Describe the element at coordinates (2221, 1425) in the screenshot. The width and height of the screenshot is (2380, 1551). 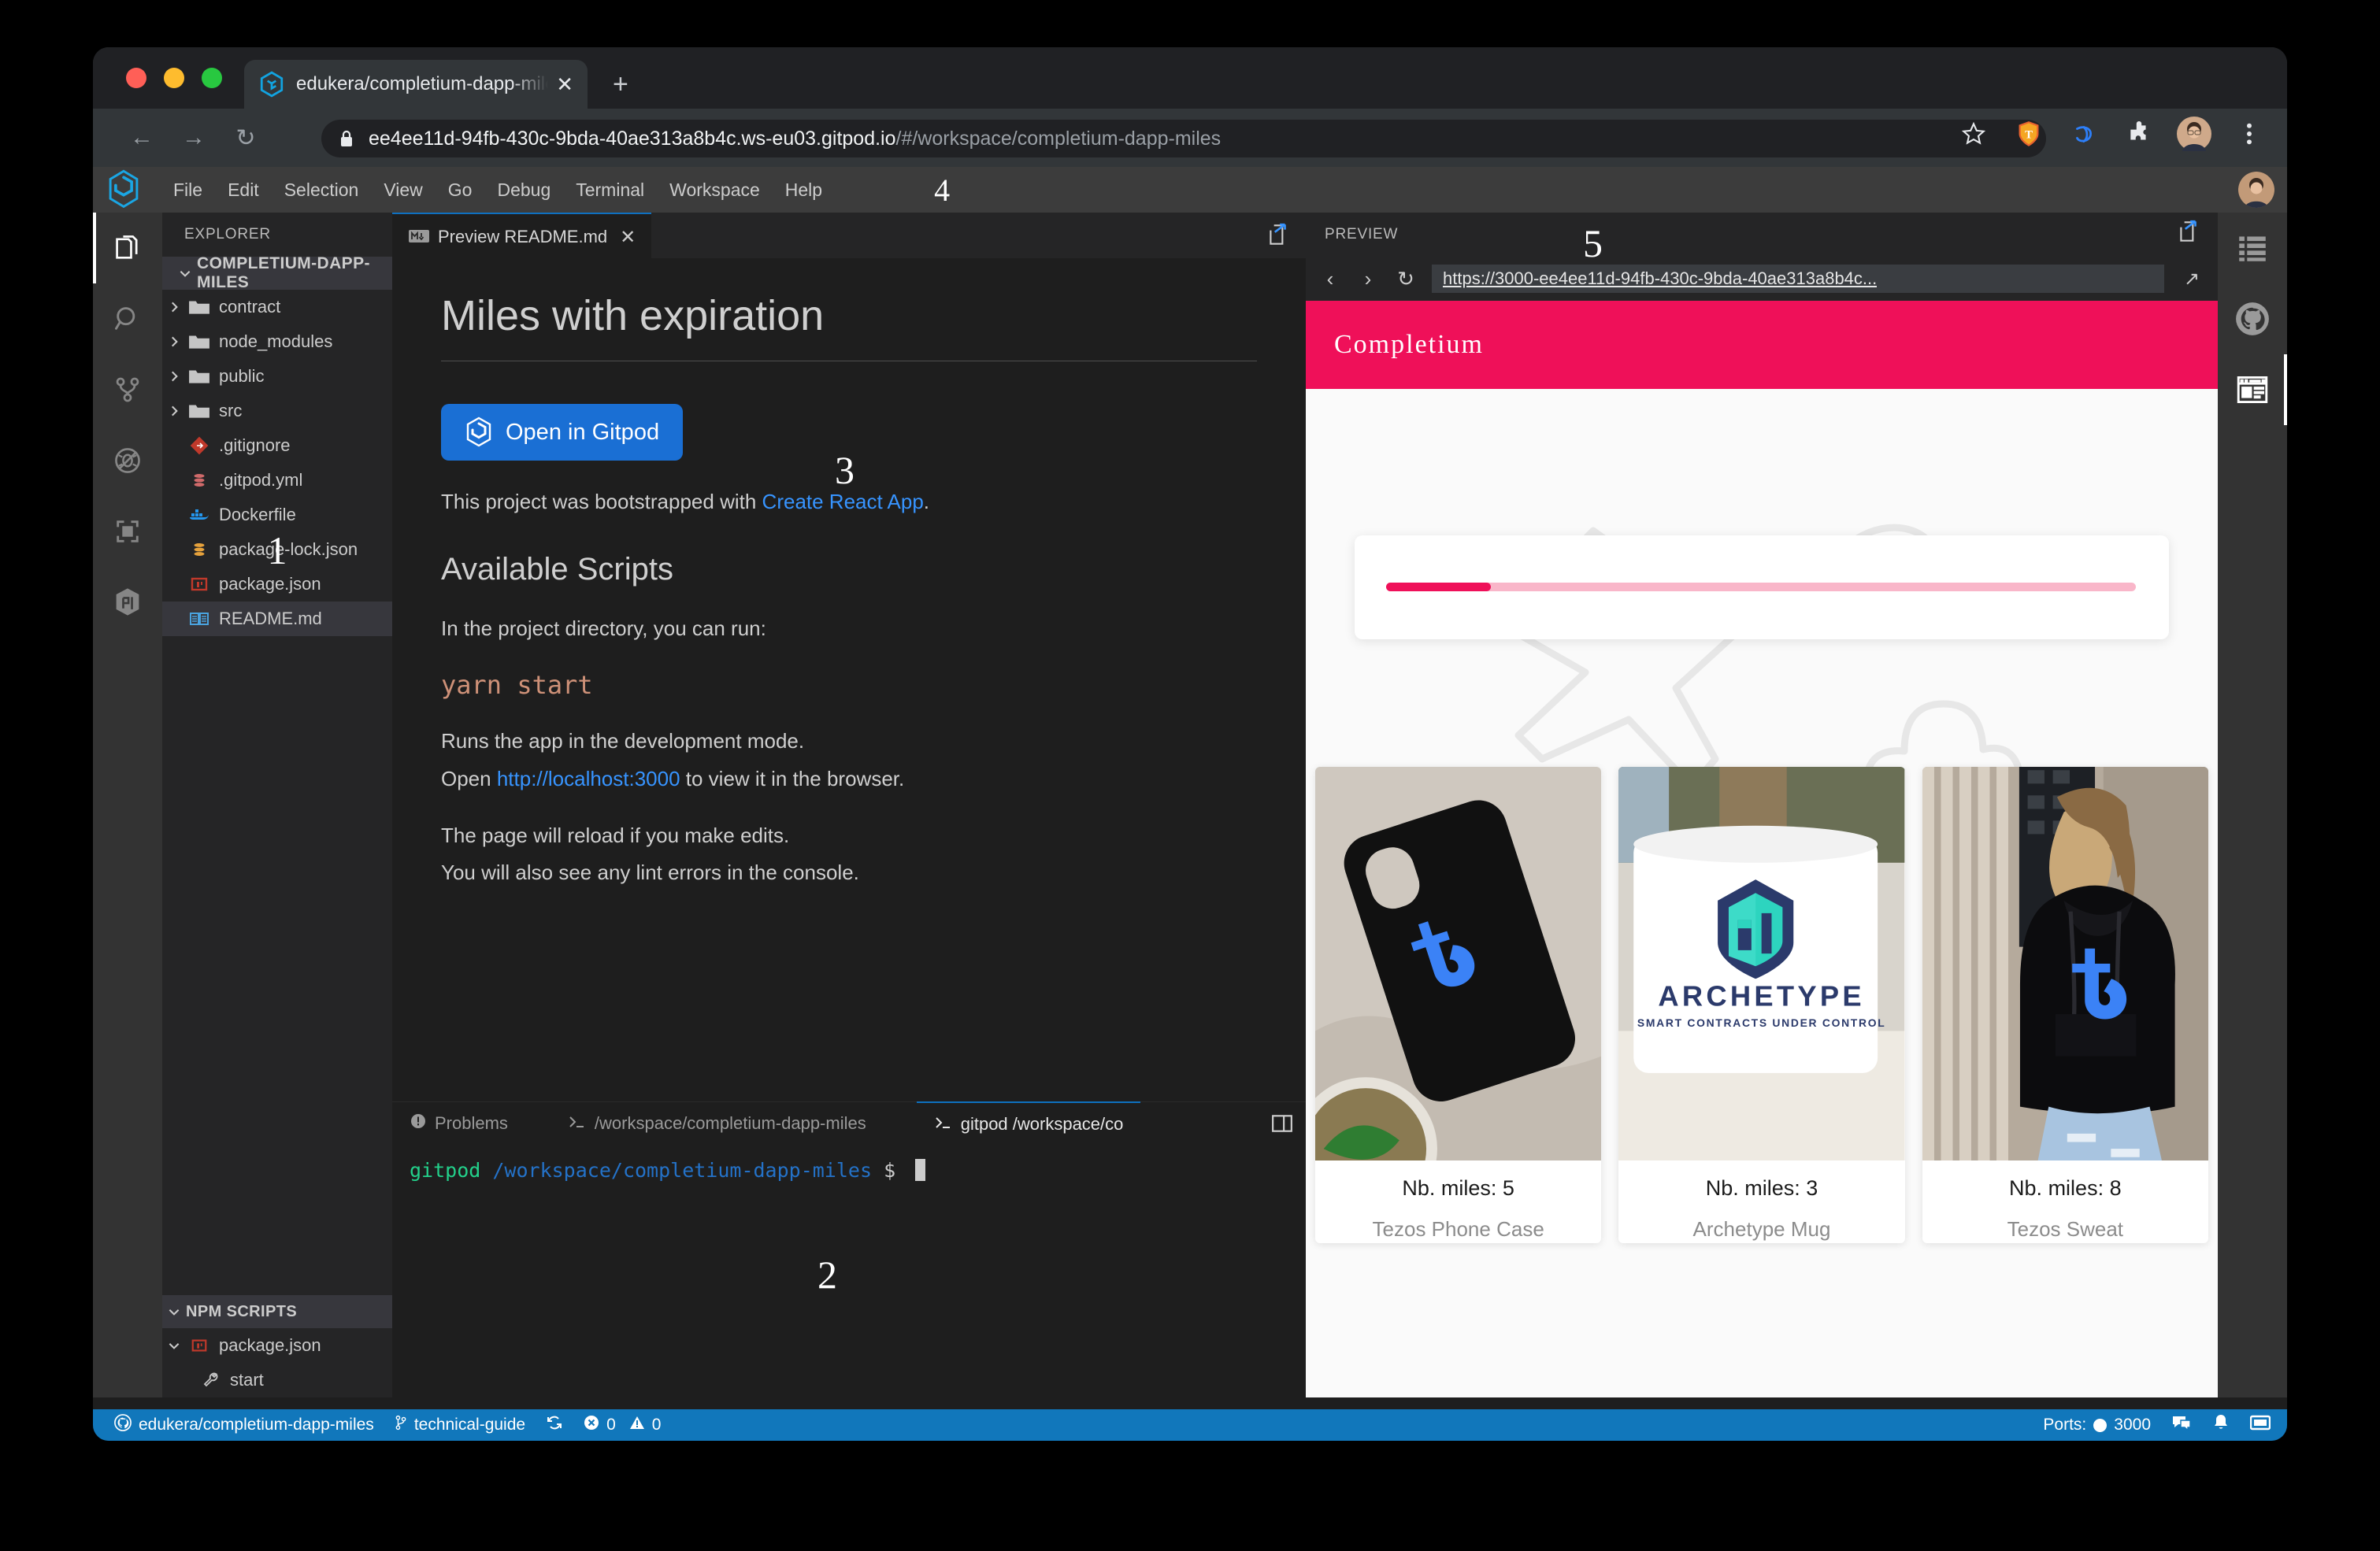
I see `status-notifications` at that location.